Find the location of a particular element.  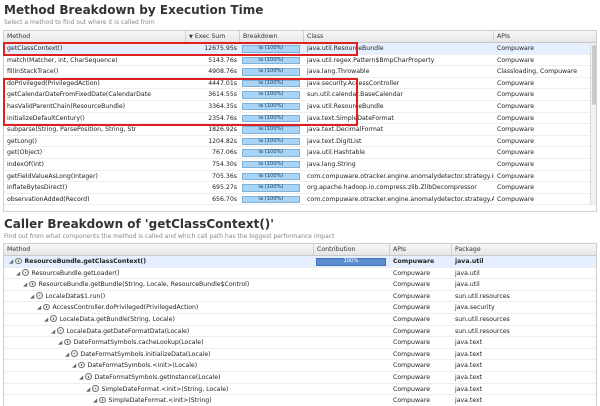

exec-sum-label: Exec Sum is located at coordinates (210, 36).